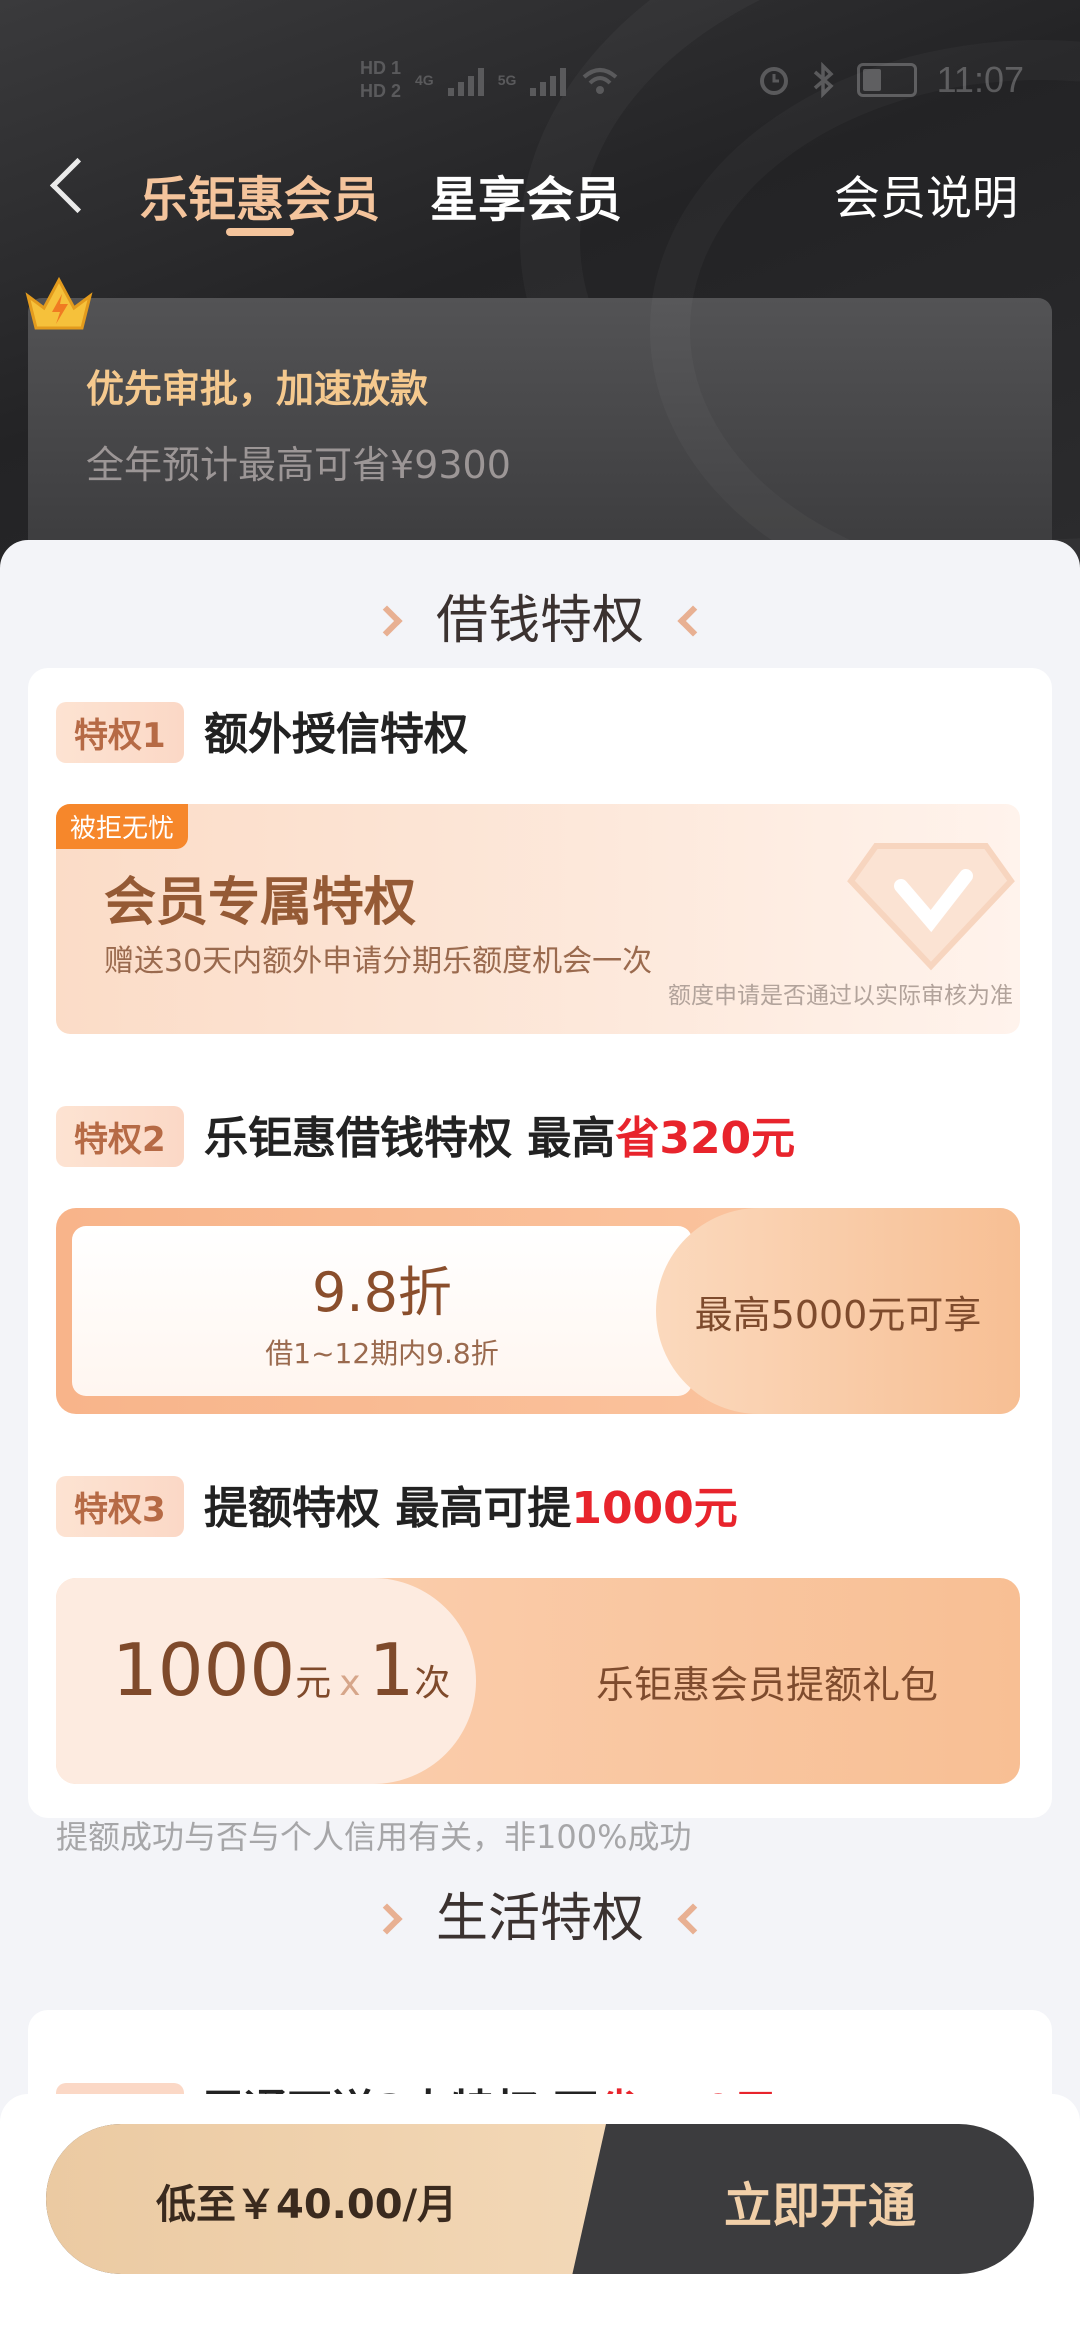 The height and width of the screenshot is (2340, 1080). I want to click on privilege-title: 乐钜惠借钱特权 最高省320元, so click(499, 1134).